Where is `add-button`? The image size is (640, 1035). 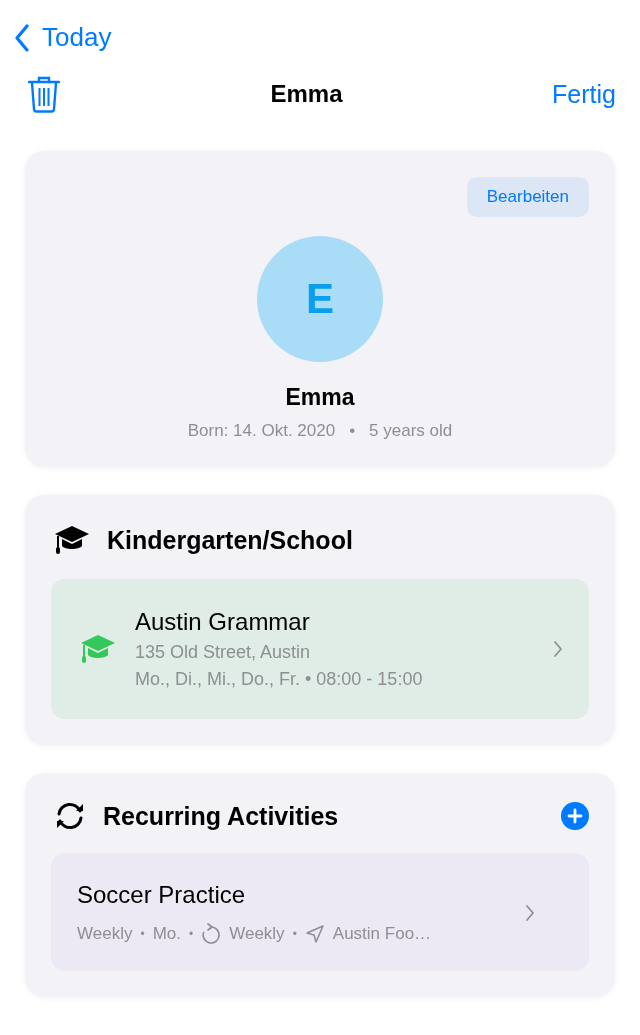 add-button is located at coordinates (575, 816).